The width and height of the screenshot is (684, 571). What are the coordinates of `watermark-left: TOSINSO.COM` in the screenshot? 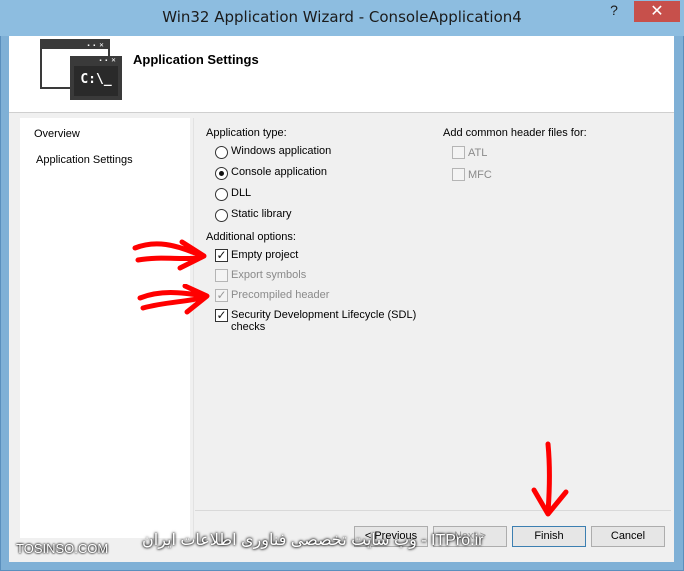 It's located at (62, 548).